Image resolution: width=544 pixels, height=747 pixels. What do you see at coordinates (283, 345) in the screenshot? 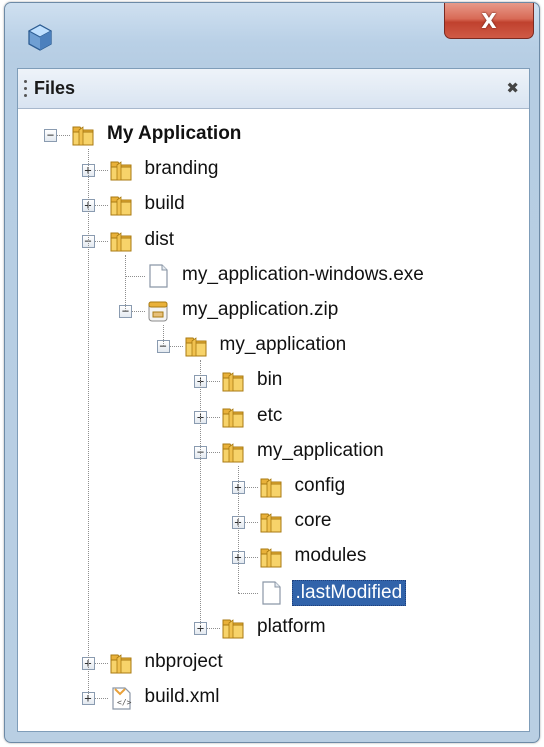
I see `tree-item-myapp1: my_application` at bounding box center [283, 345].